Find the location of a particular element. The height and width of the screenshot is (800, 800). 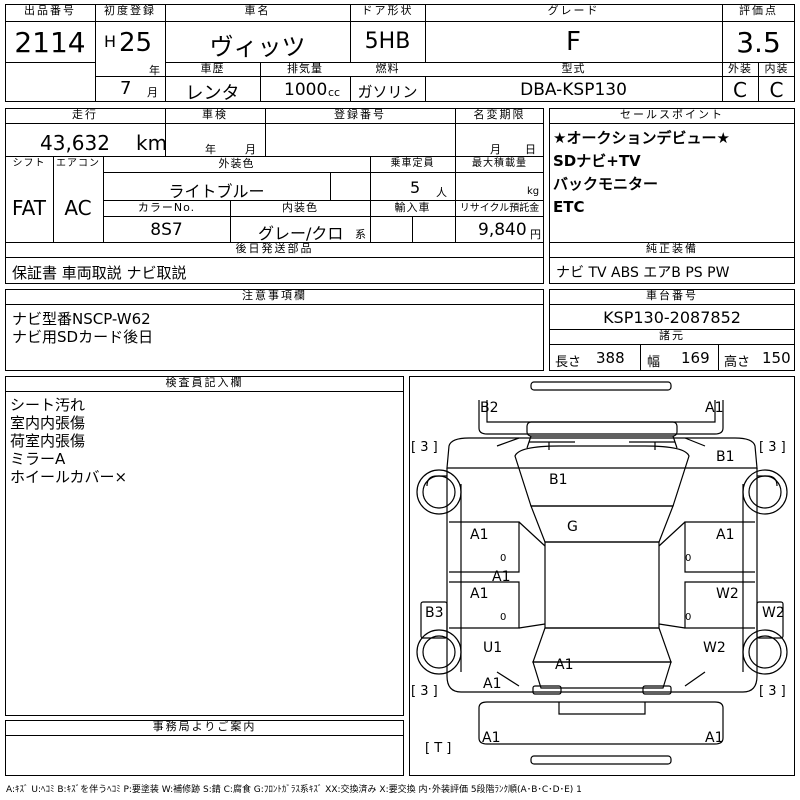

sales-point-3: バックモニター is located at coordinates (606, 184).